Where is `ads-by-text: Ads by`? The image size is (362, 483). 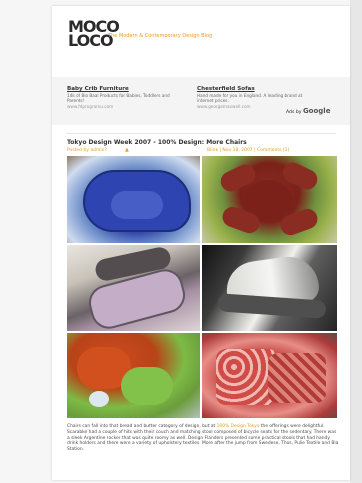
ads-by-text: Ads by is located at coordinates (294, 112).